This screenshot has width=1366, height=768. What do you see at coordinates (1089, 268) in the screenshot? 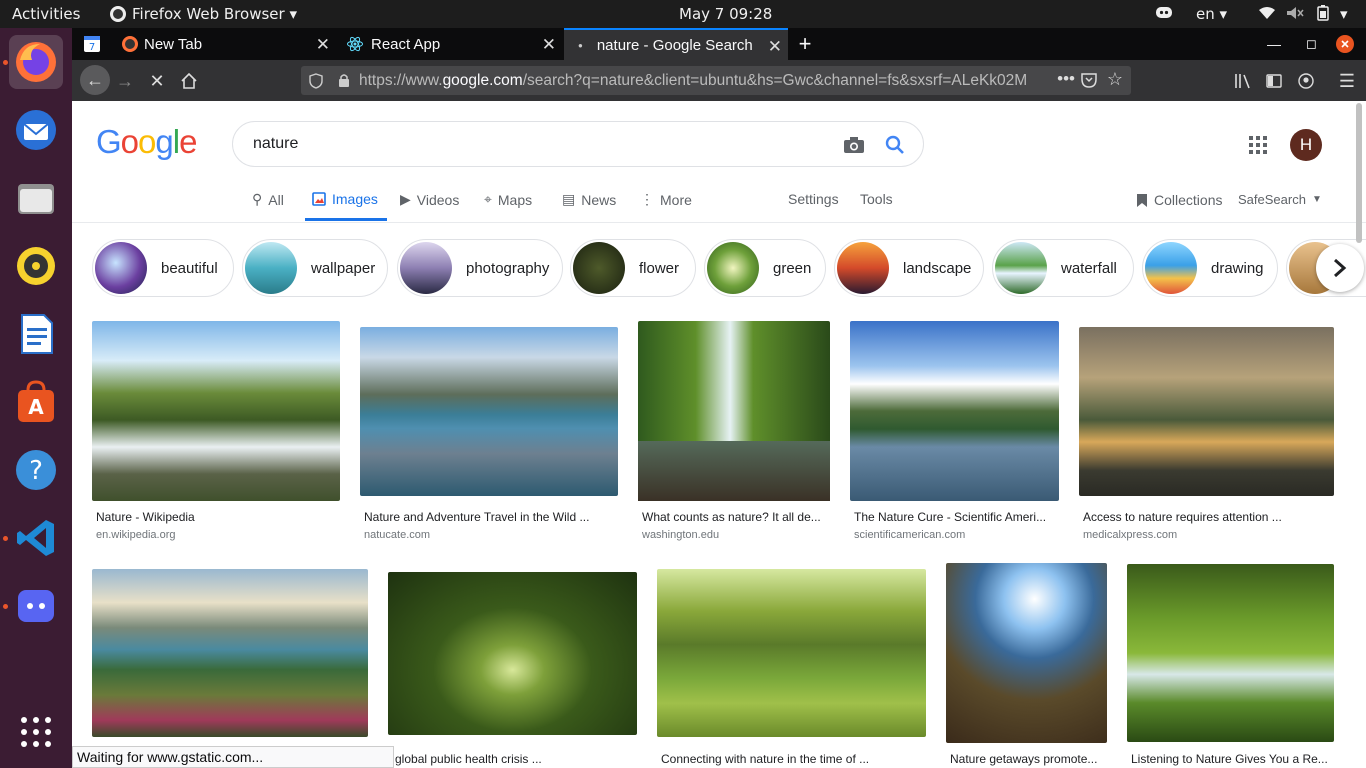
I see `chip-label: waterfall` at bounding box center [1089, 268].